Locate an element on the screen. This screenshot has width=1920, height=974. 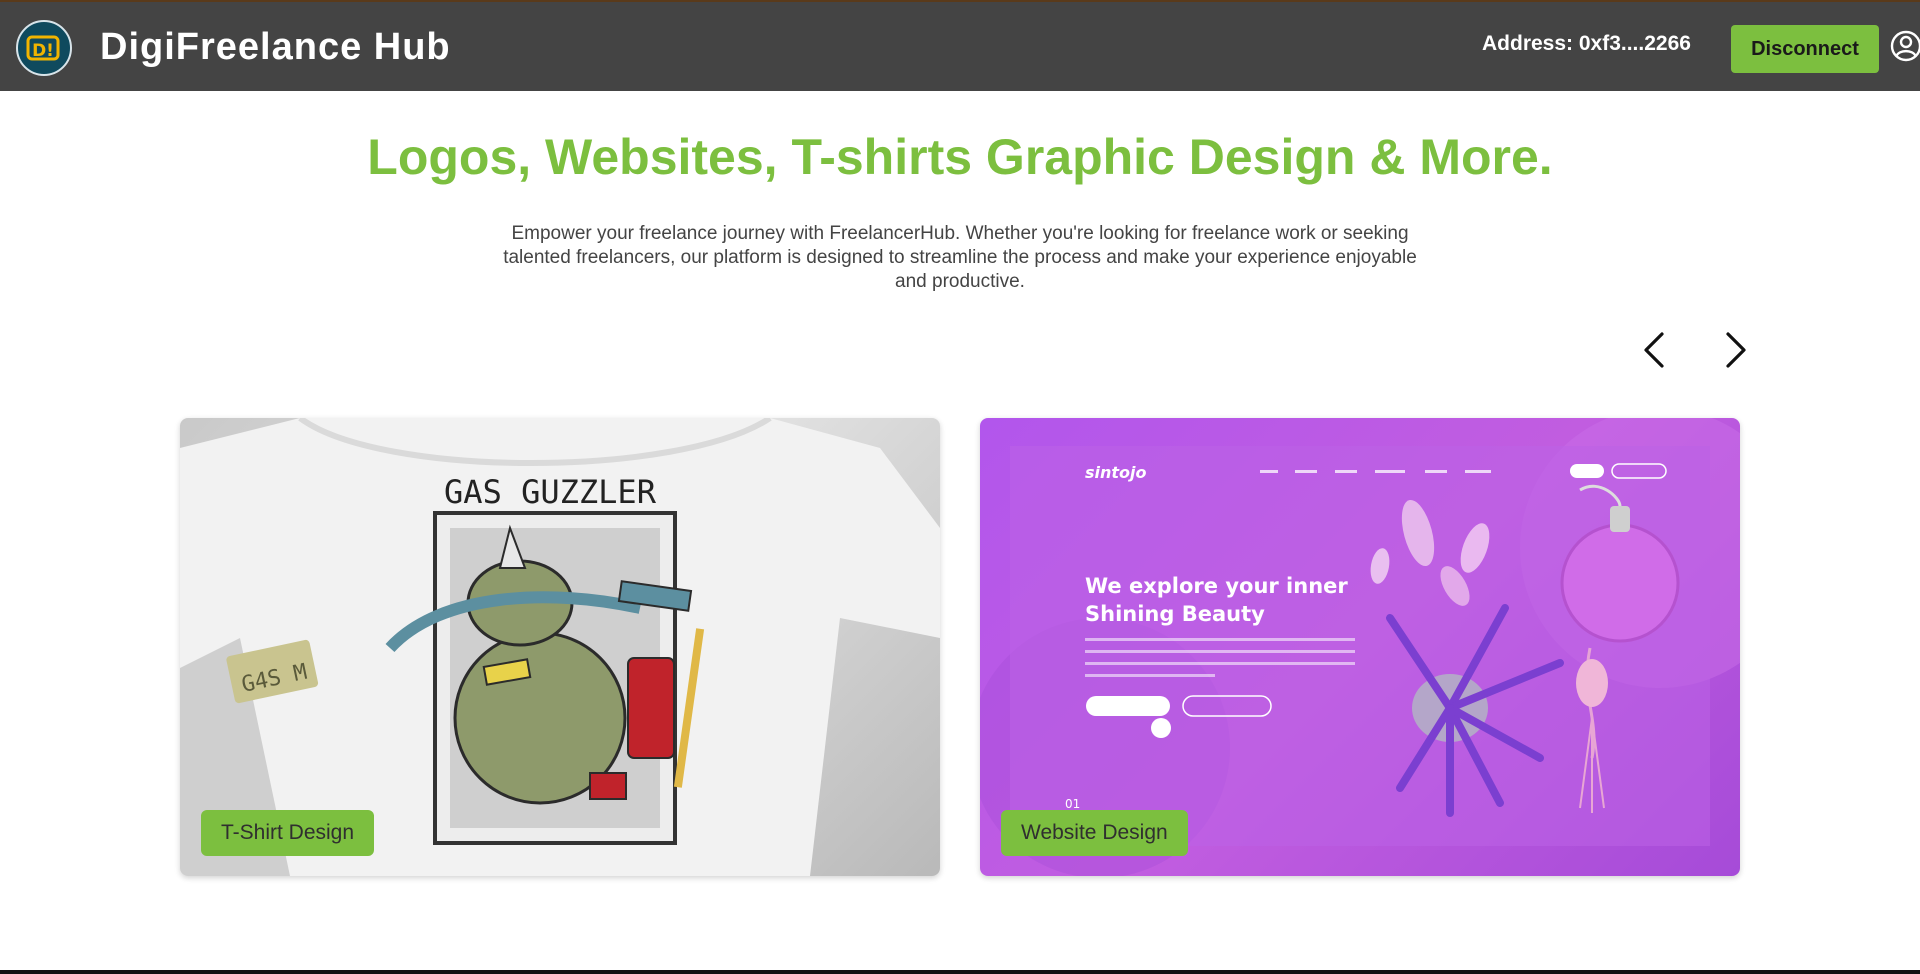
card-label-tshirt-design: T-Shirt Design is located at coordinates (288, 833).